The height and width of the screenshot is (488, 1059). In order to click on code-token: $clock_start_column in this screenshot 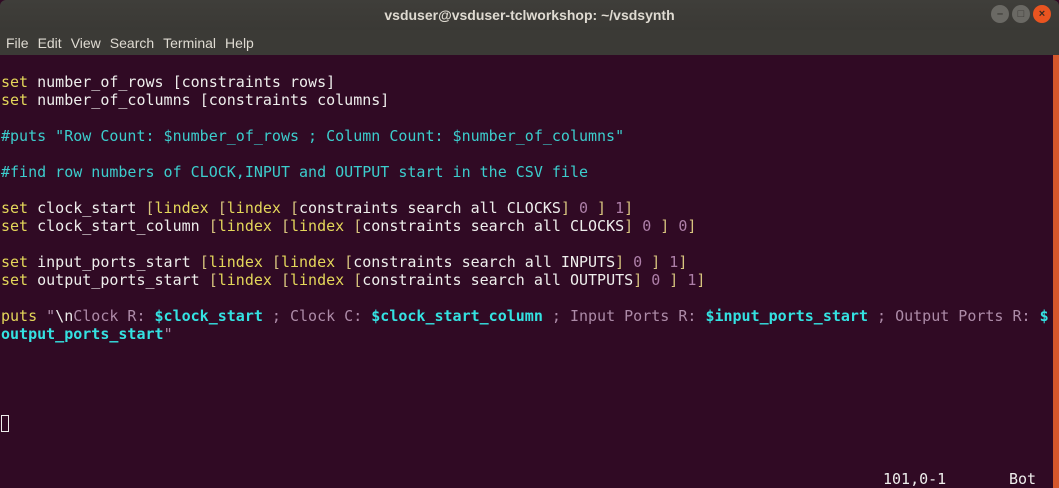, I will do `click(457, 316)`.